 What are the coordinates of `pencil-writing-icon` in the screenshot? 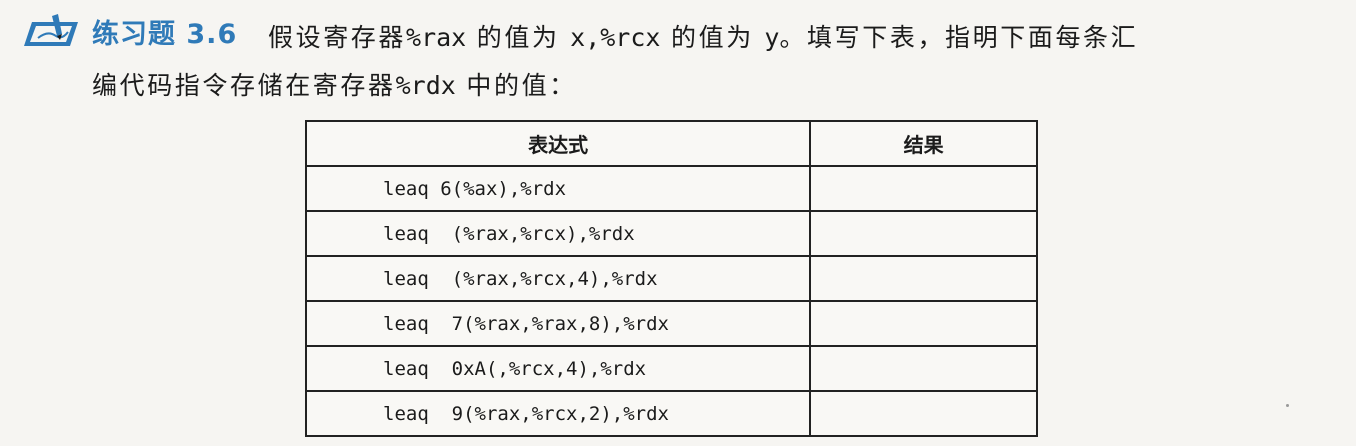 It's located at (51, 30).